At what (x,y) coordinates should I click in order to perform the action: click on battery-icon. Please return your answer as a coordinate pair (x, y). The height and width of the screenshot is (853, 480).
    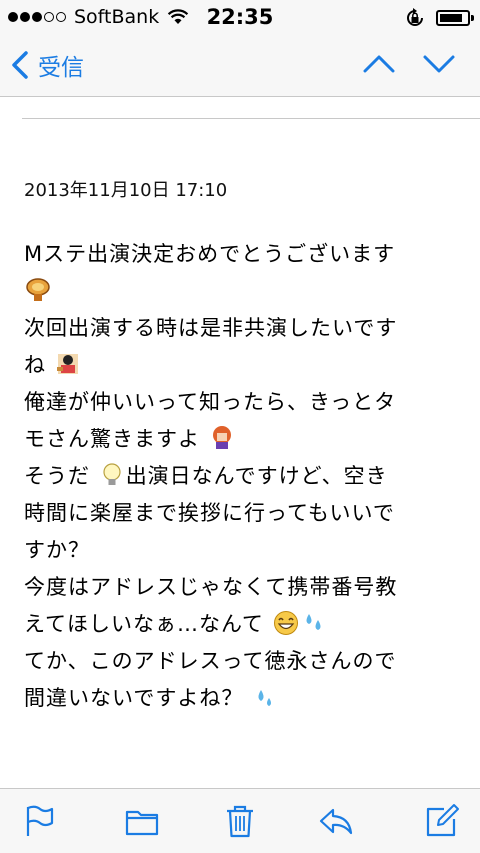
    Looking at the image, I should click on (455, 18).